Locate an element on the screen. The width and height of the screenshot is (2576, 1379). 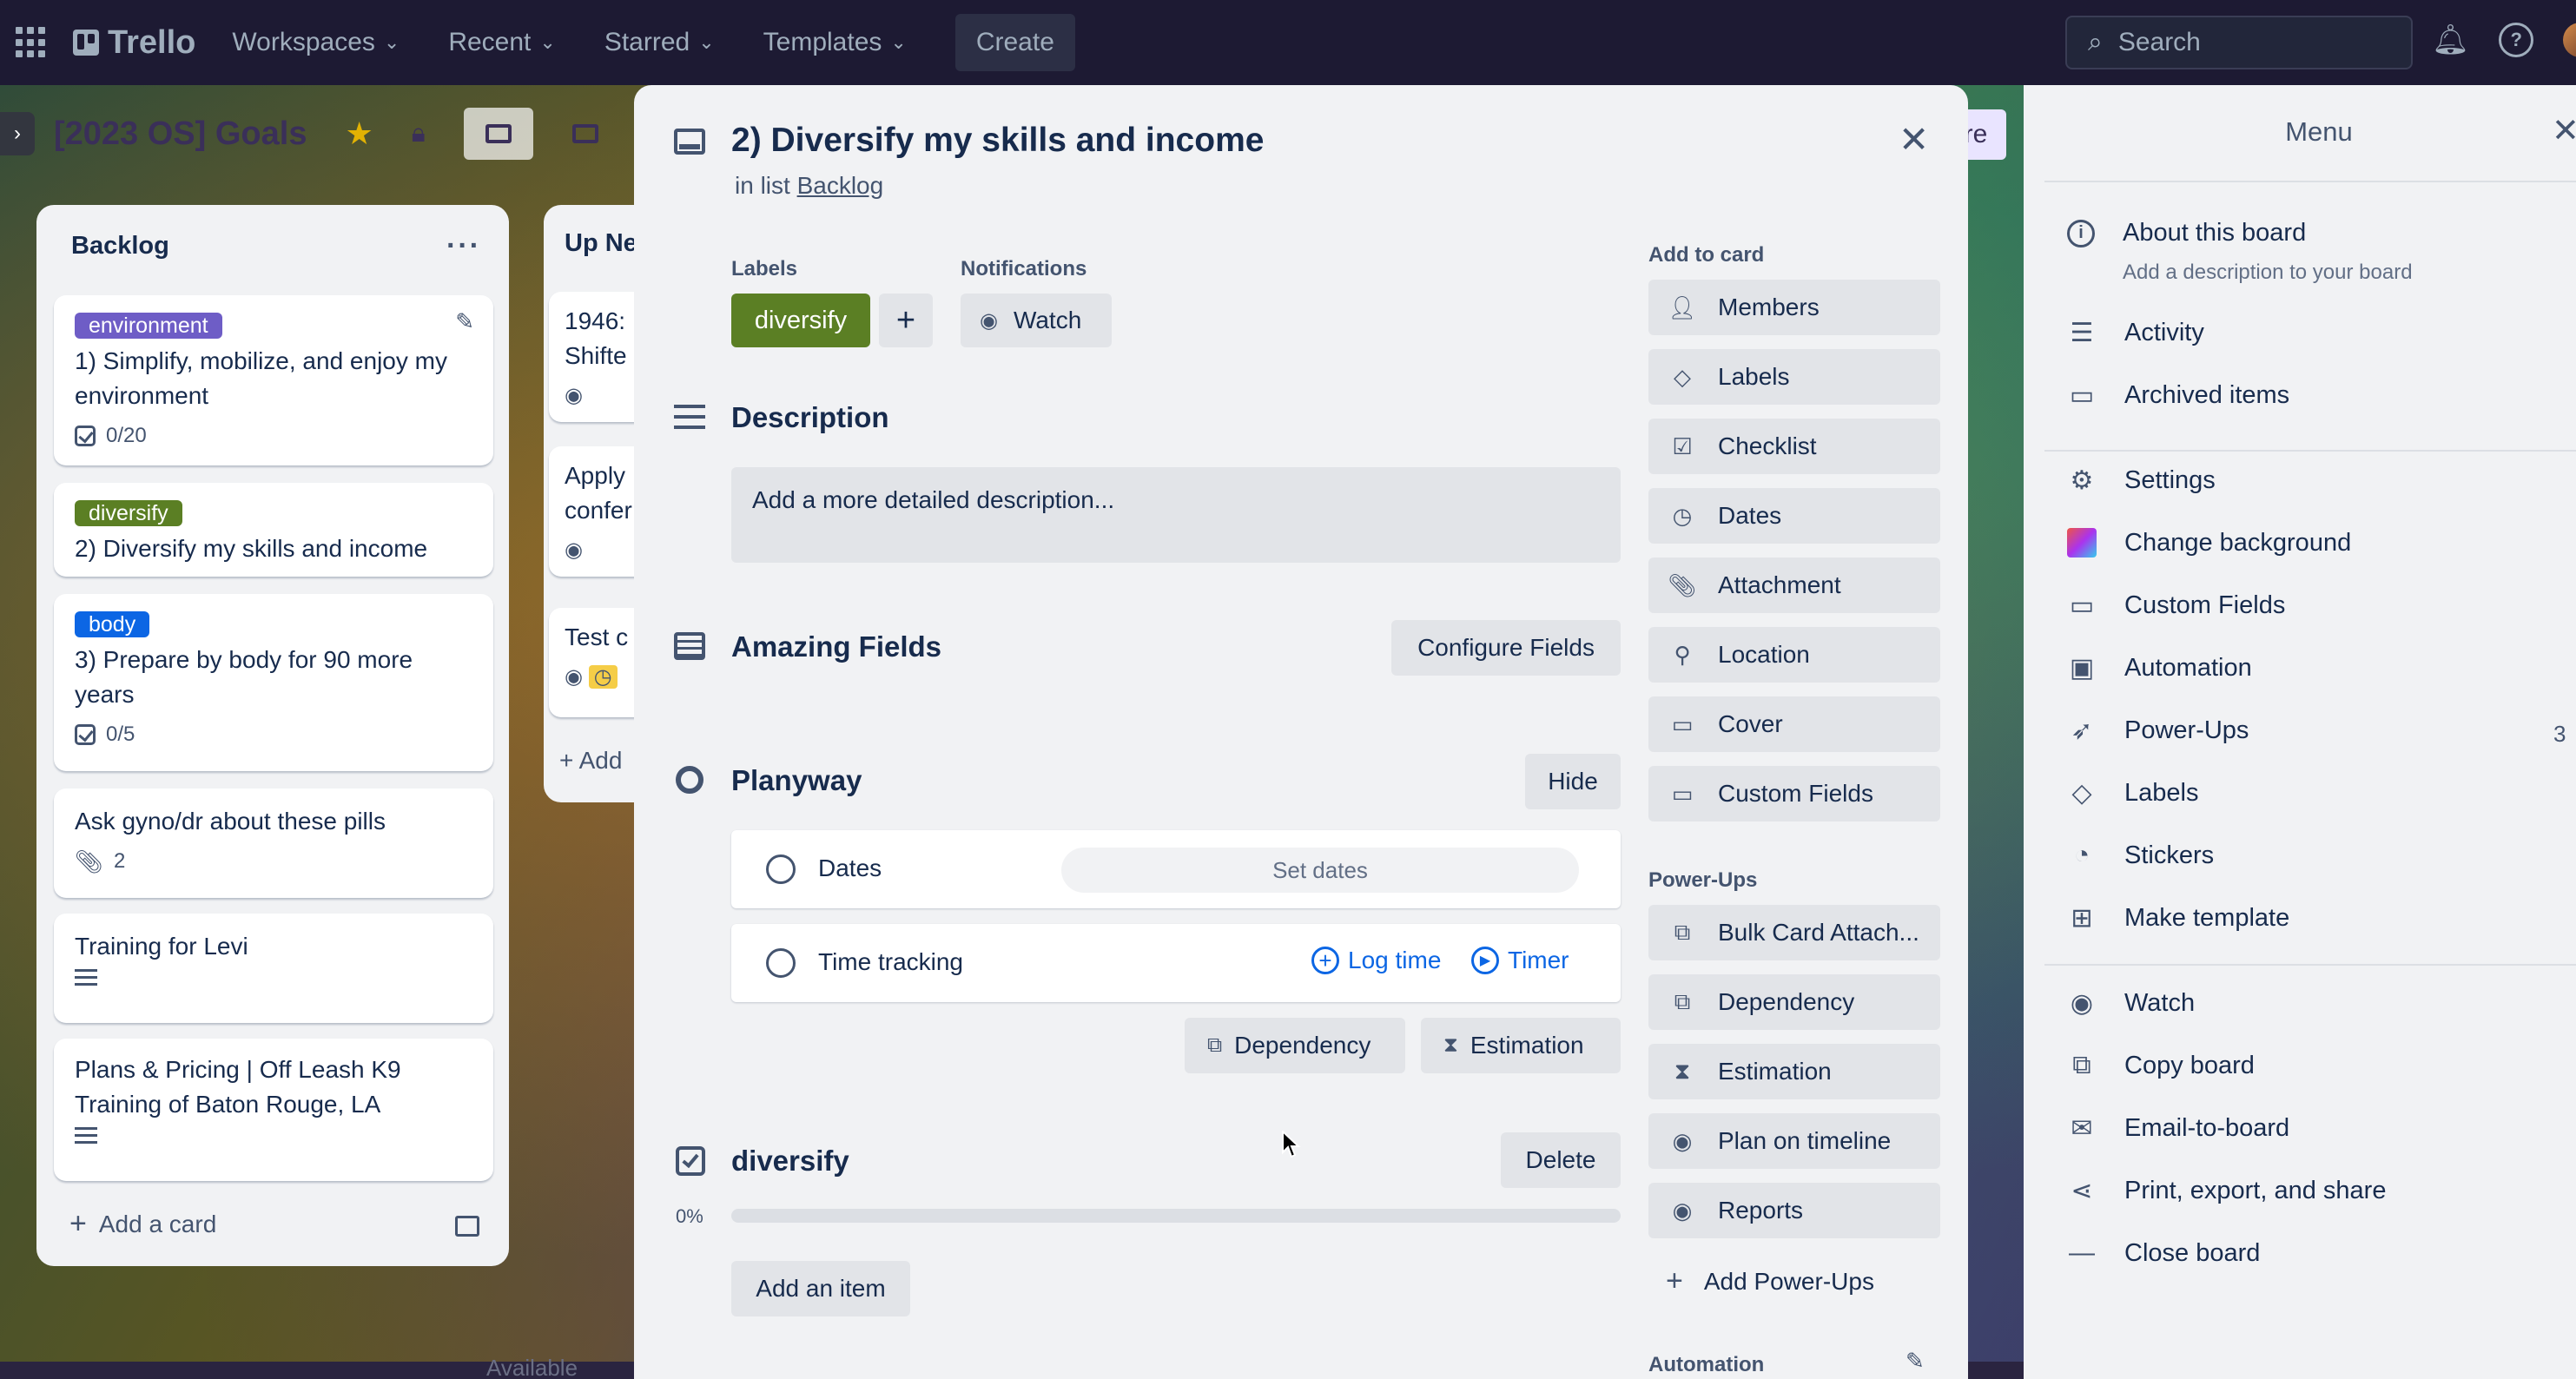
help-icon: ? is located at coordinates (2516, 40).